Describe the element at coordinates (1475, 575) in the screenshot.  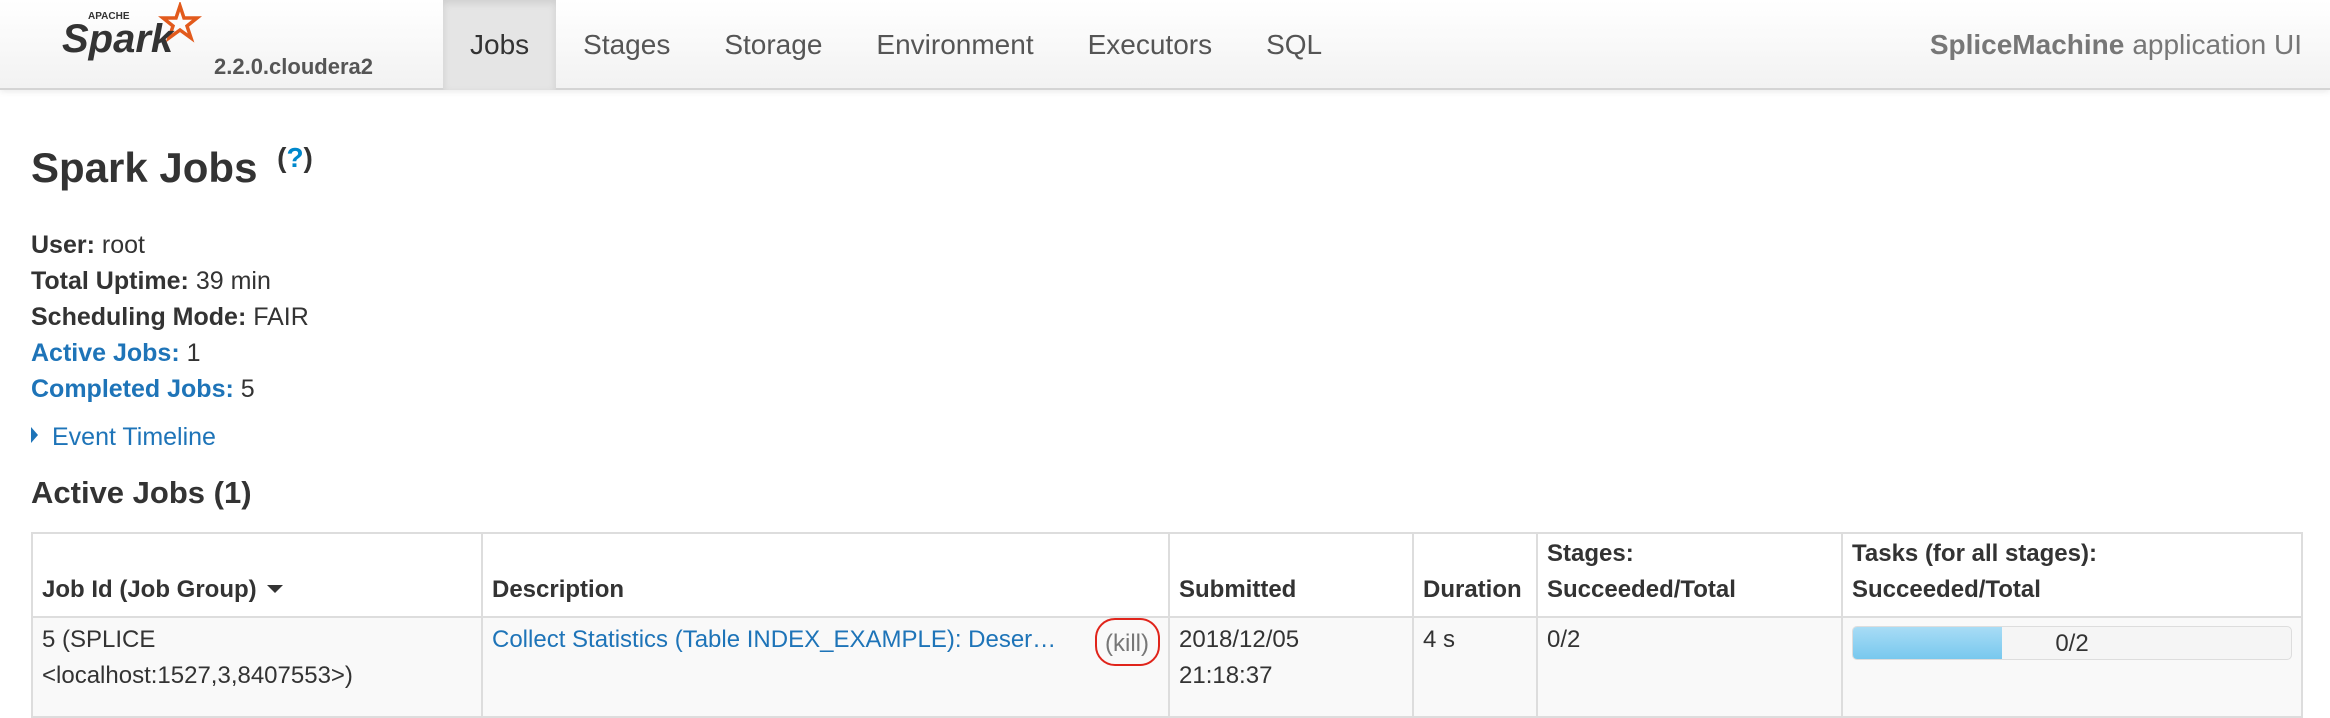
I see `column-header-duration: Duration` at that location.